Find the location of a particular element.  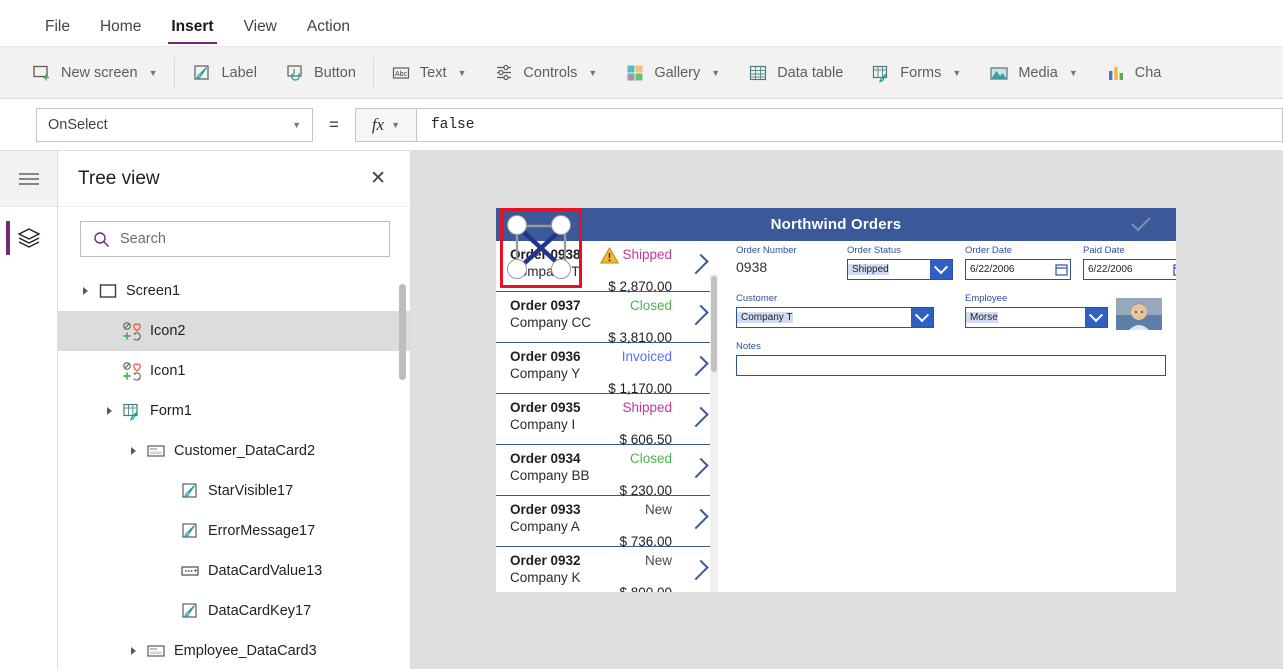

gallery-scrollbar is located at coordinates (714, 433).